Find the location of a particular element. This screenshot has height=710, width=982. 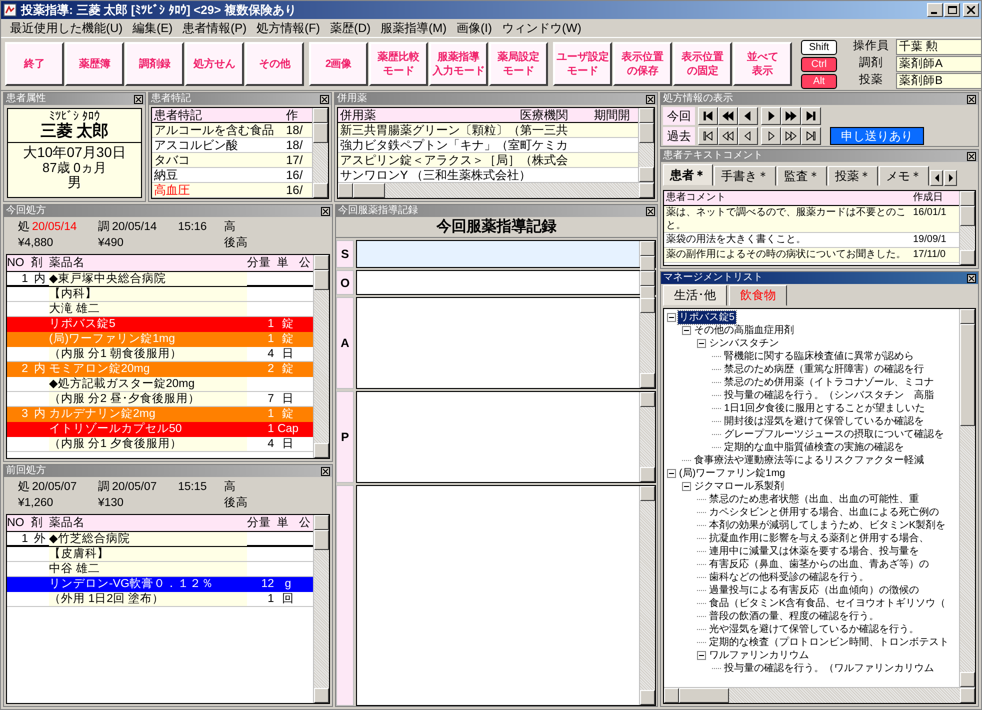

table-row: （外用 1日2回 塗布） 1 回 is located at coordinates (160, 599).